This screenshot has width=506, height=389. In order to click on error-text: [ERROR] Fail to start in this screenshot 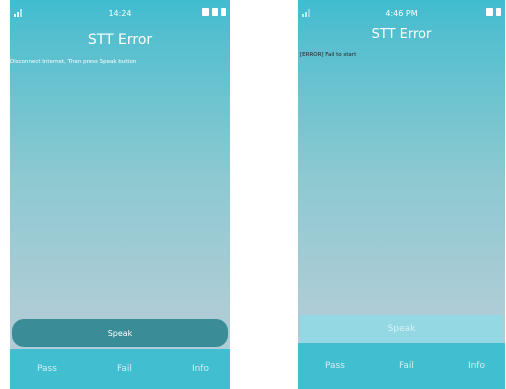, I will do `click(328, 55)`.